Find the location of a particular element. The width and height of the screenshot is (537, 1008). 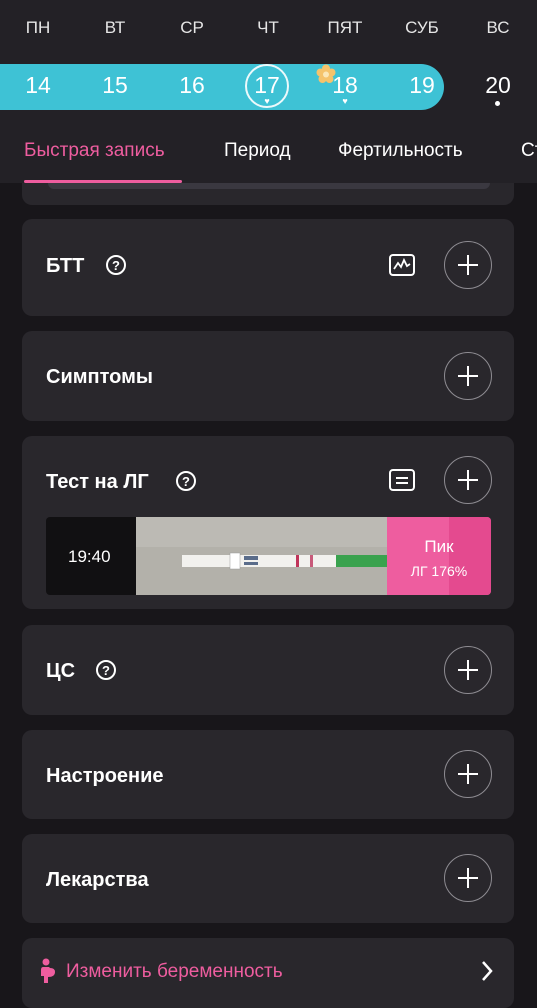

section-tabs: Быстрая запись Период Фертильность Ст is located at coordinates (268, 155).